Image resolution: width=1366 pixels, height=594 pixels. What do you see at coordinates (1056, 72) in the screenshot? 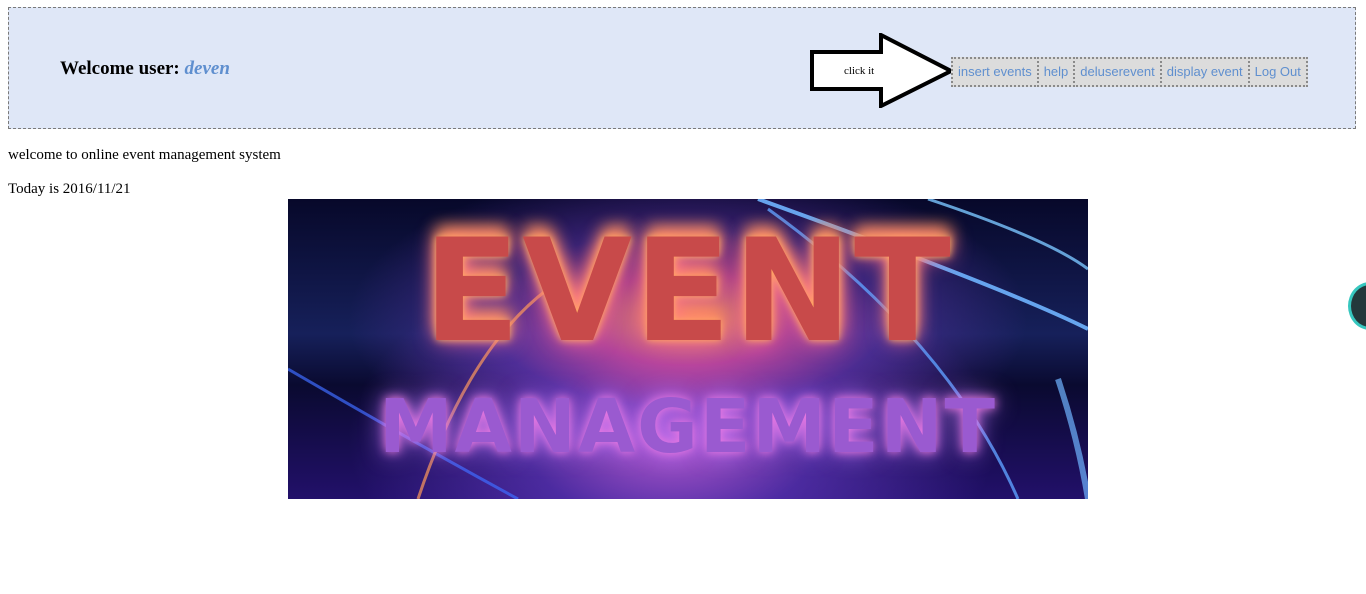
I see `nav-help: help` at bounding box center [1056, 72].